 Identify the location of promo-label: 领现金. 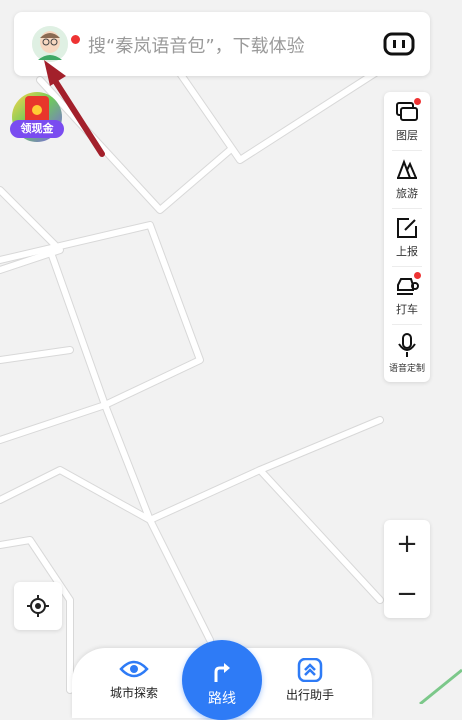
(37, 129).